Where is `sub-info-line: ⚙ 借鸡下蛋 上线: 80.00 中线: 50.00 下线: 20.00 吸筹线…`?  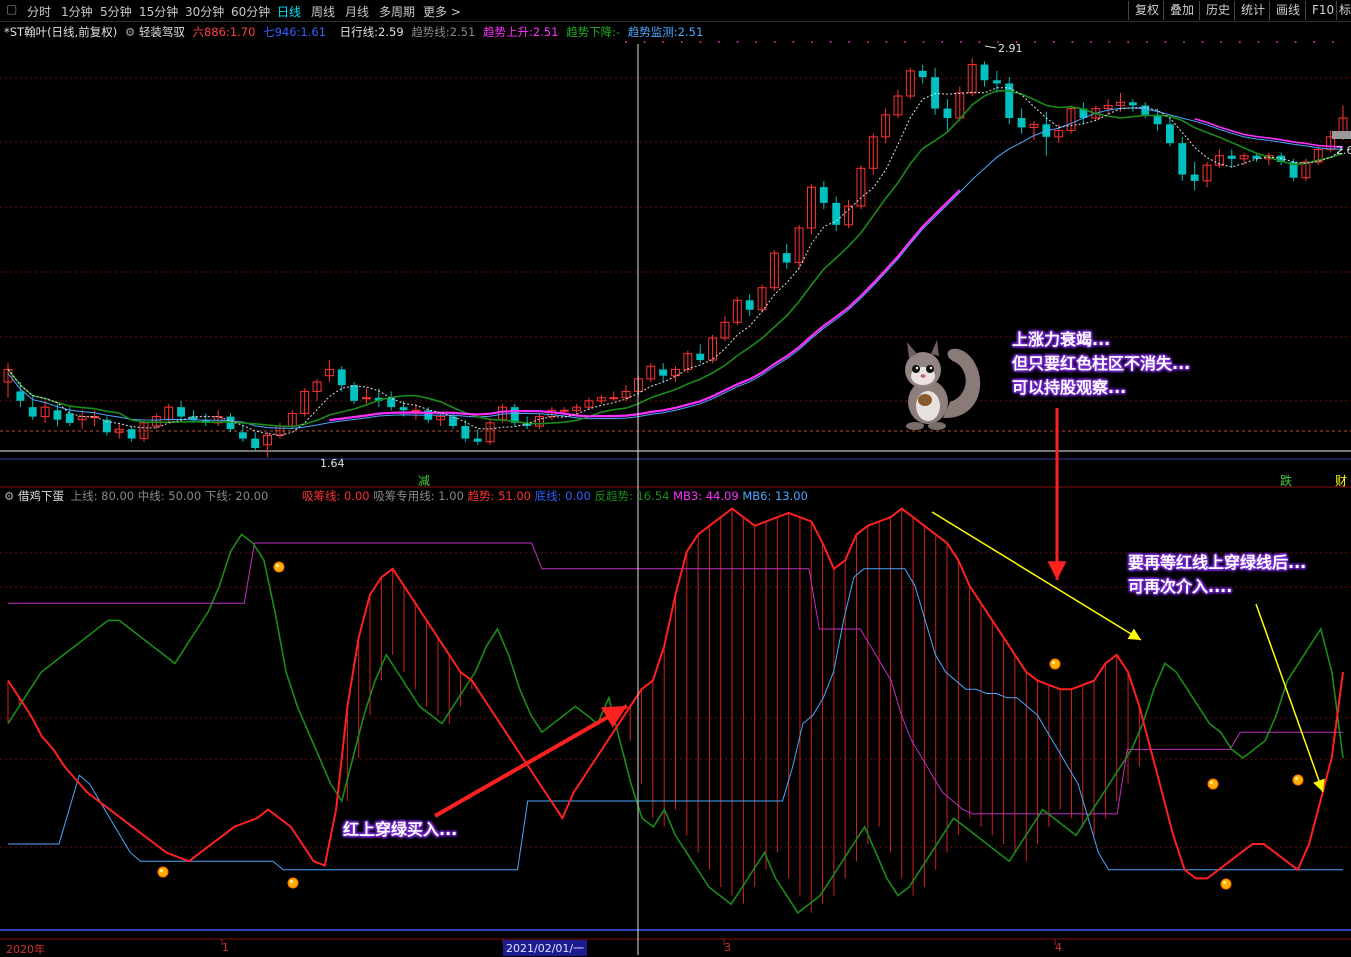 sub-info-line: ⚙ 借鸡下蛋 上线: 80.00 中线: 50.00 下线: 20.00 吸筹线… is located at coordinates (406, 496).